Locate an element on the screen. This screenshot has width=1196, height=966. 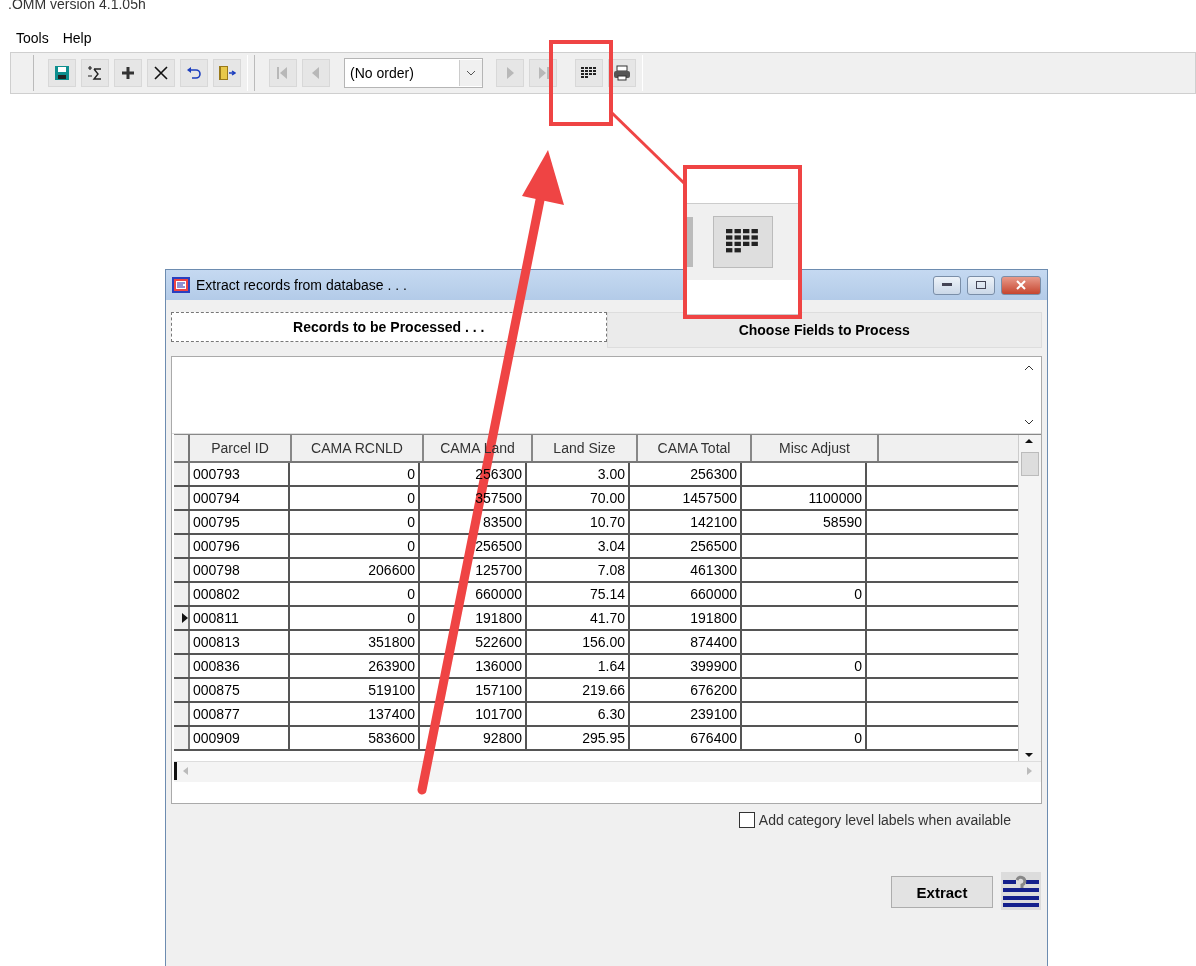
table-cell: 3.04 is located at coordinates (578, 546).